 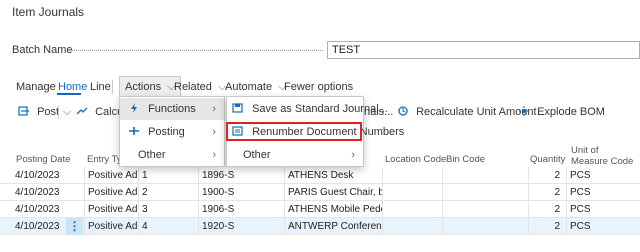 I want to click on renumber-highlight-box, so click(x=294, y=131).